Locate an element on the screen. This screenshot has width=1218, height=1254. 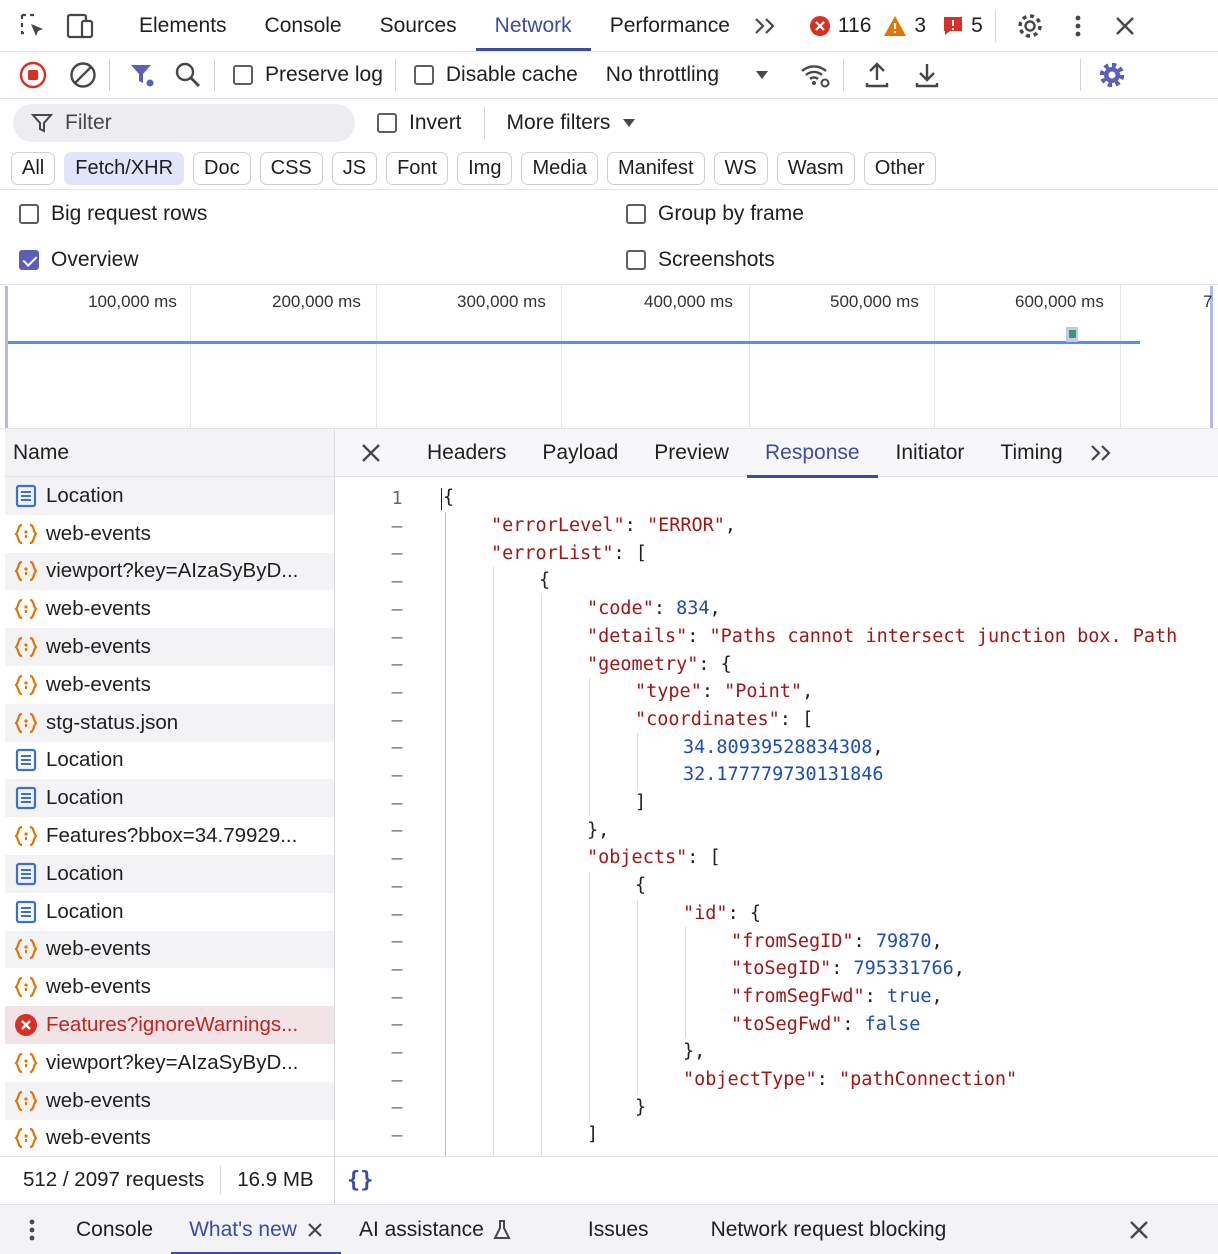
option-big-request-rows: Big request rows is located at coordinates (309, 214).